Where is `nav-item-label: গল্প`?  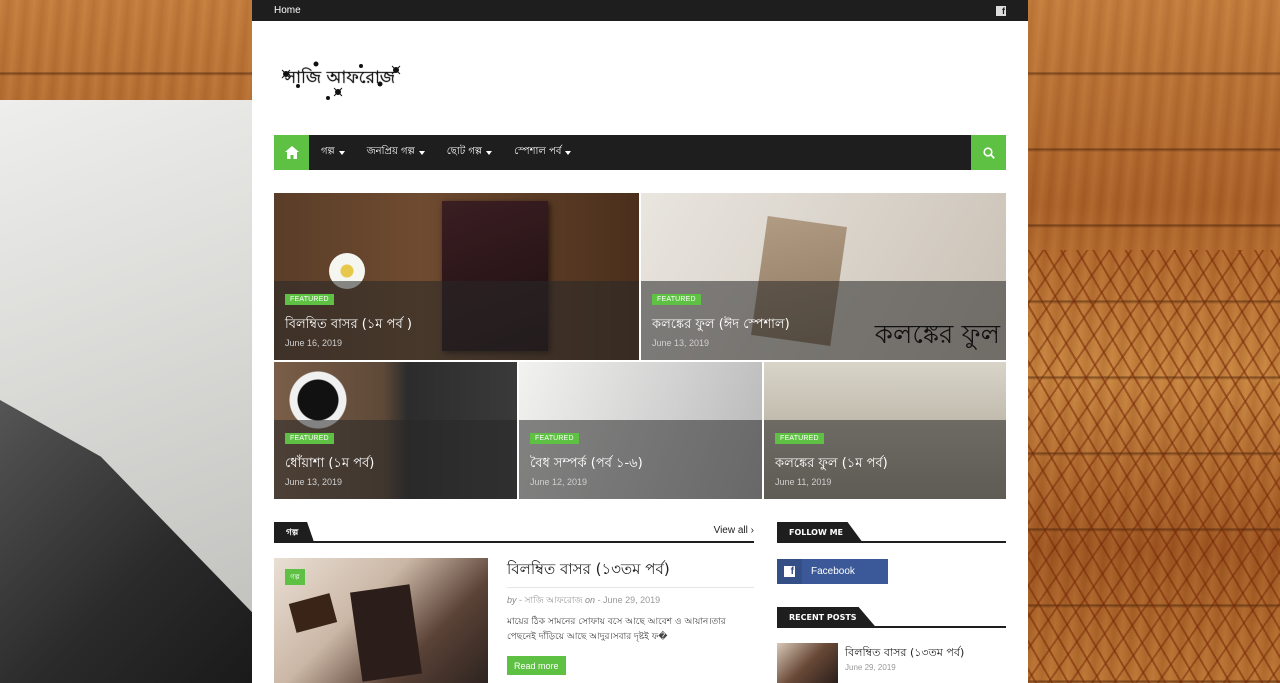 nav-item-label: গল্প is located at coordinates (328, 151).